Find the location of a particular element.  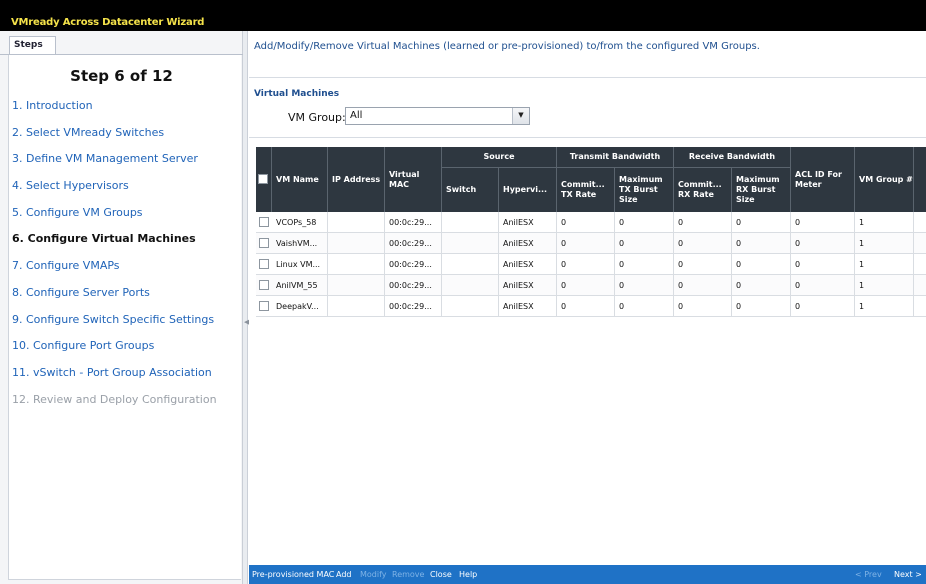

col-rx-commit-rate: Commit... RX Rate is located at coordinates (703, 190).